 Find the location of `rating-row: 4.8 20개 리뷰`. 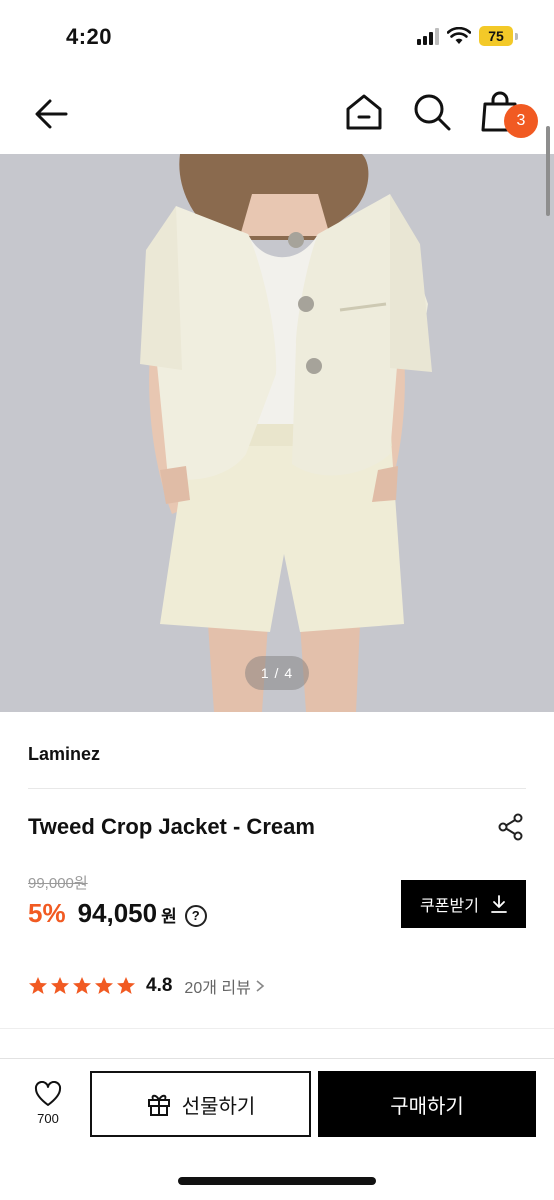

rating-row: 4.8 20개 리뷰 is located at coordinates (146, 986).